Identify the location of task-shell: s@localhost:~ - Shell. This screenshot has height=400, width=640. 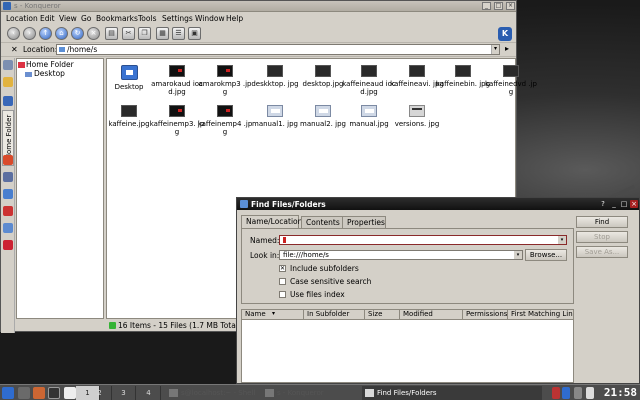
(212, 393).